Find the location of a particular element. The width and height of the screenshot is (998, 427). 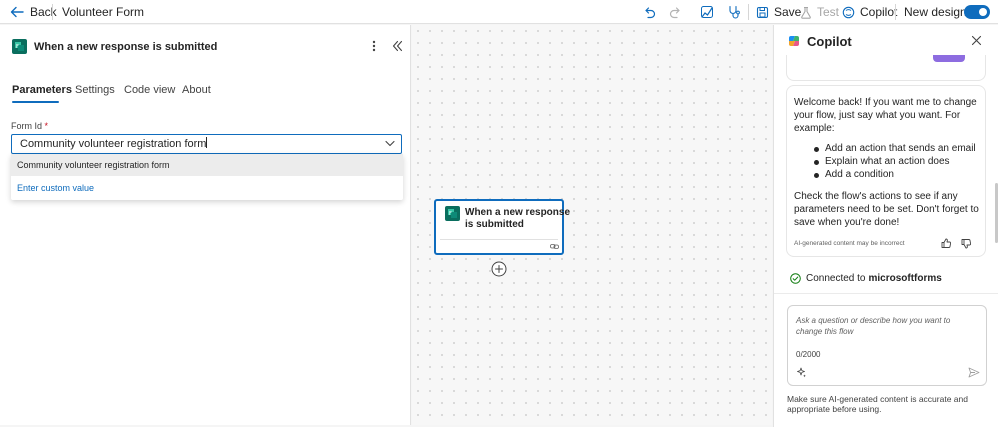

thumbs-down-icon is located at coordinates (966, 244).